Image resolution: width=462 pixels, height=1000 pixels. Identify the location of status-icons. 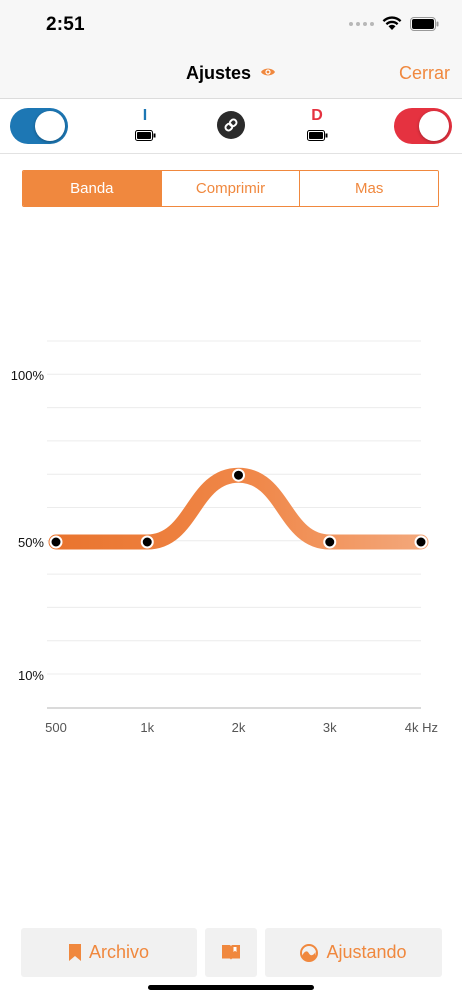
(394, 23).